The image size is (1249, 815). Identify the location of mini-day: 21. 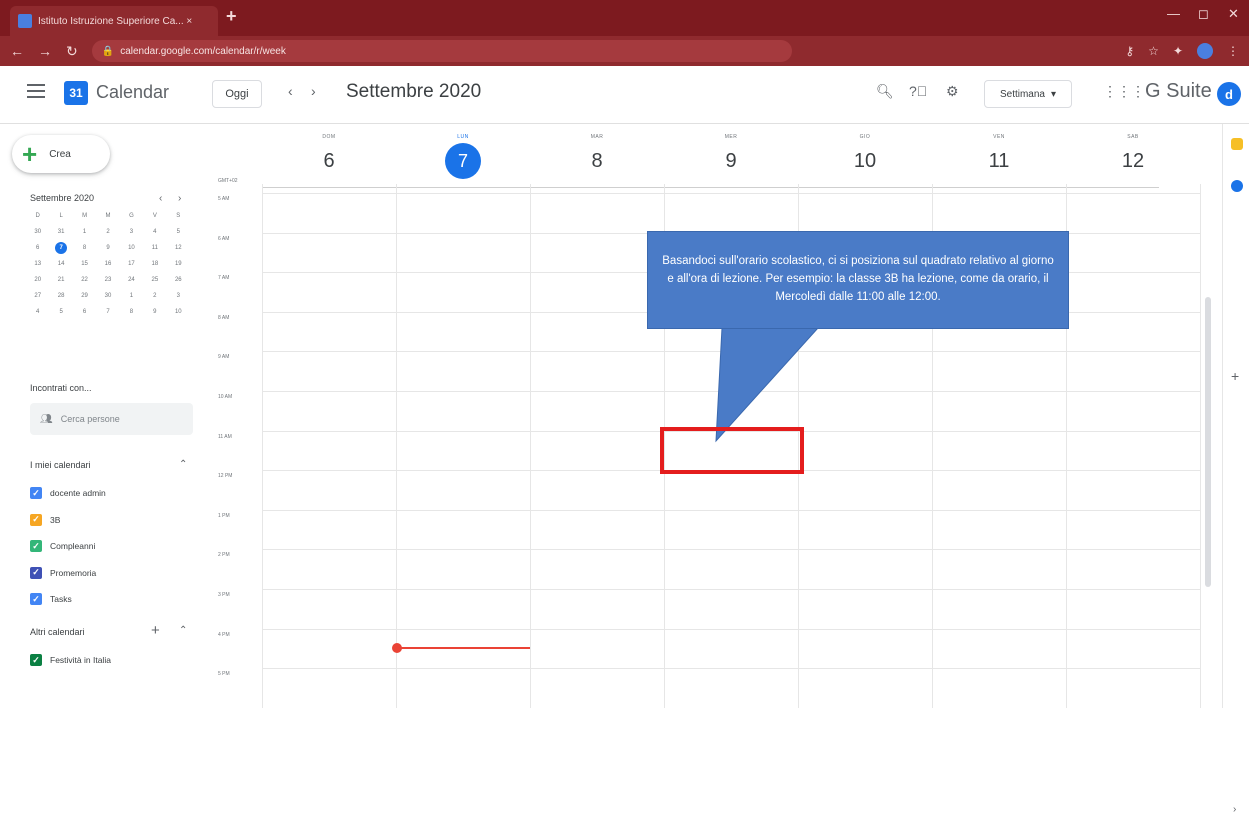
(60, 280).